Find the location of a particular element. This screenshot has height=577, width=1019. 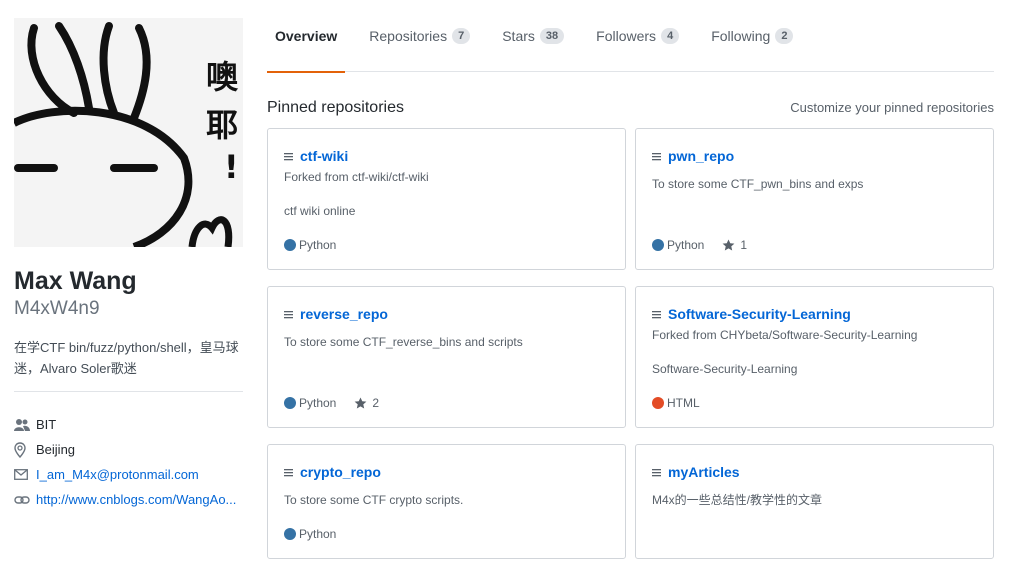

repo-forked-from: Forked from ctf-wiki/ctf-wiki is located at coordinates (356, 177).